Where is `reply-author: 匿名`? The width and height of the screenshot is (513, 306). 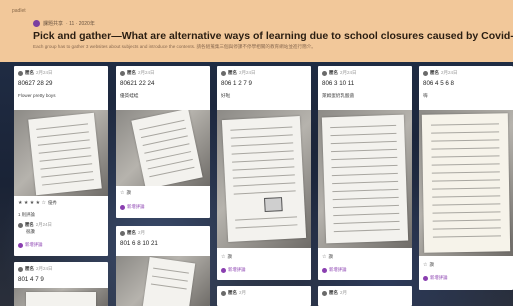 reply-author: 匿名 is located at coordinates (29, 224).